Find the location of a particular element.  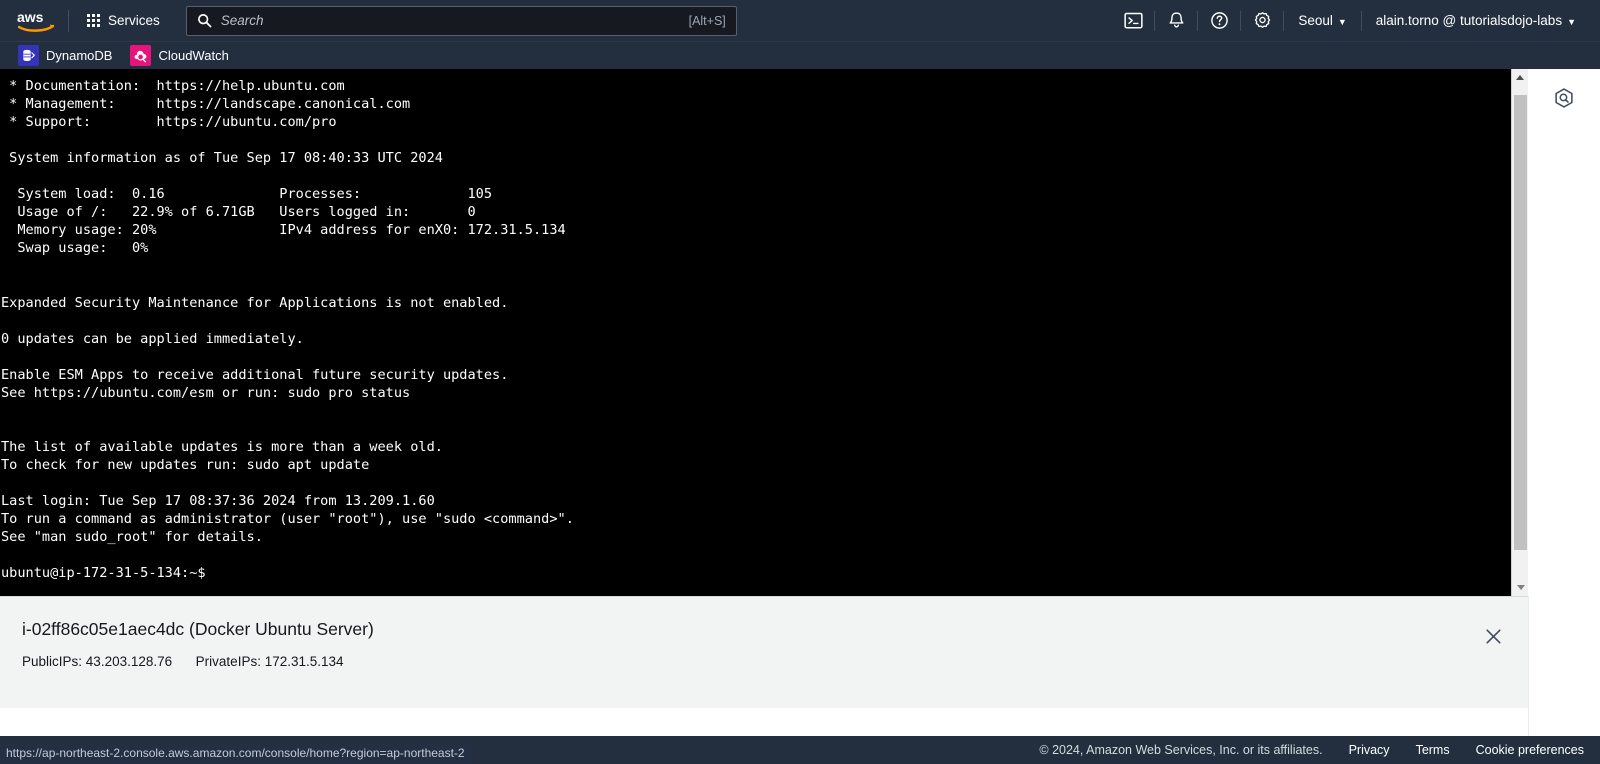

scrollbar-up-button is located at coordinates (1520, 77).